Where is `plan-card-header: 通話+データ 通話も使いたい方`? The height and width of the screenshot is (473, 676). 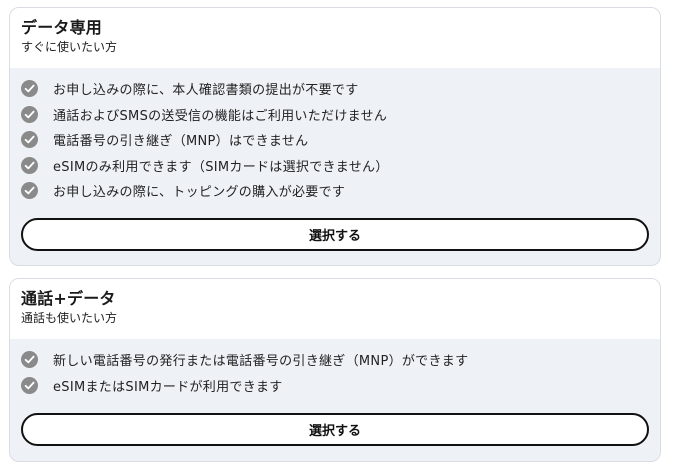 plan-card-header: 通話+データ 通話も使いたい方 is located at coordinates (335, 309).